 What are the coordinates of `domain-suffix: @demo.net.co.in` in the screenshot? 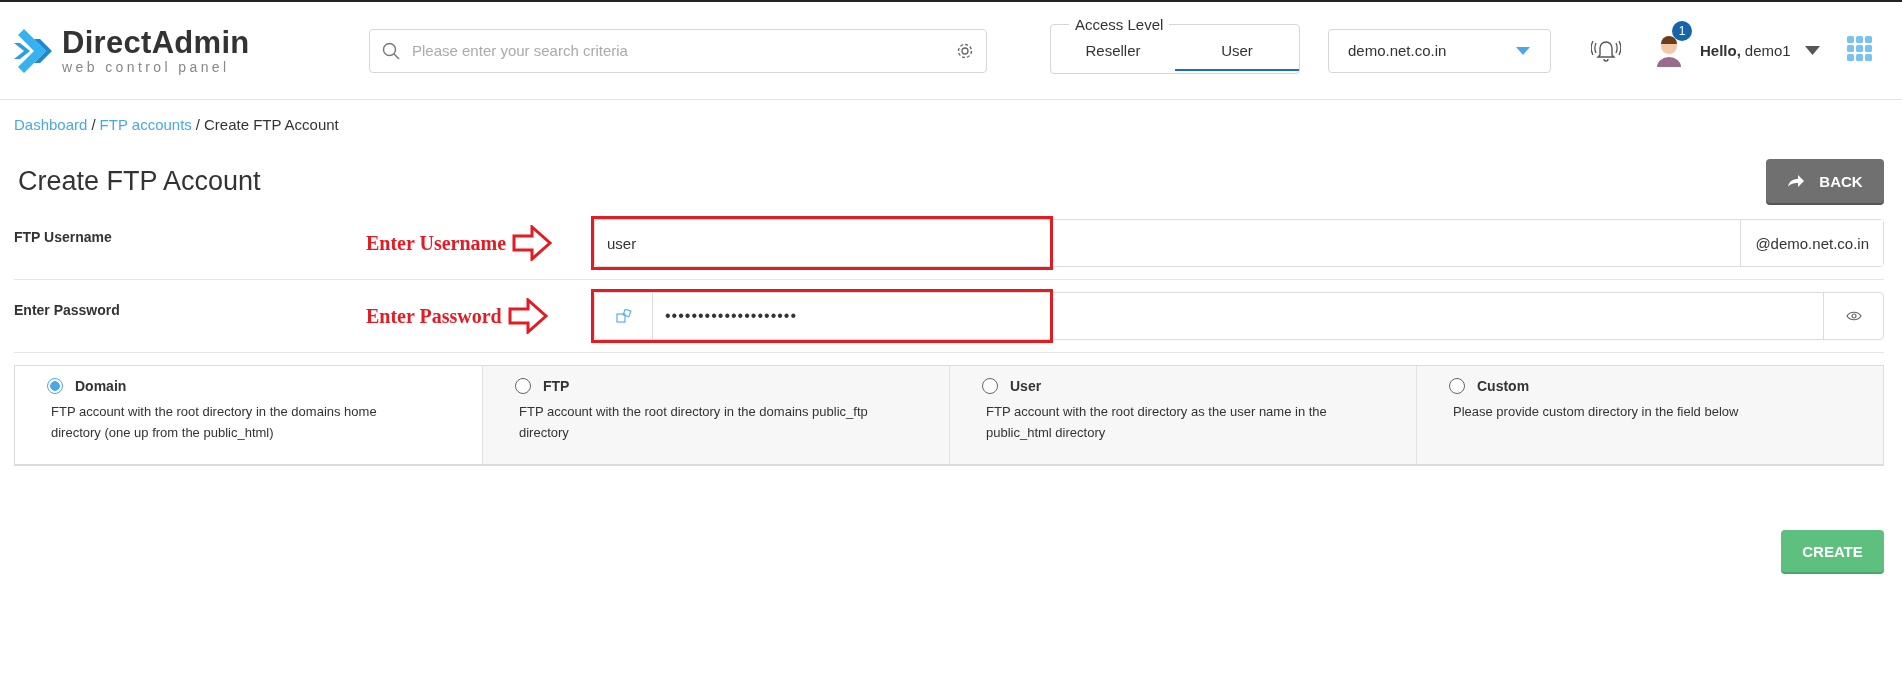 It's located at (1811, 243).